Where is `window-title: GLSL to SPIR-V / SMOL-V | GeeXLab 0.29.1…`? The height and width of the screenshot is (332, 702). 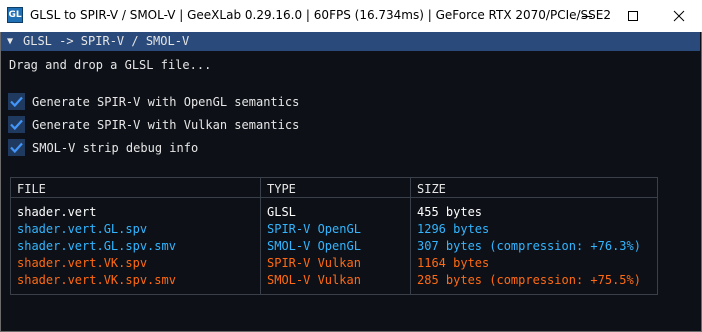 window-title: GLSL to SPIR-V / SMOL-V | GeeXLab 0.29.1… is located at coordinates (321, 15).